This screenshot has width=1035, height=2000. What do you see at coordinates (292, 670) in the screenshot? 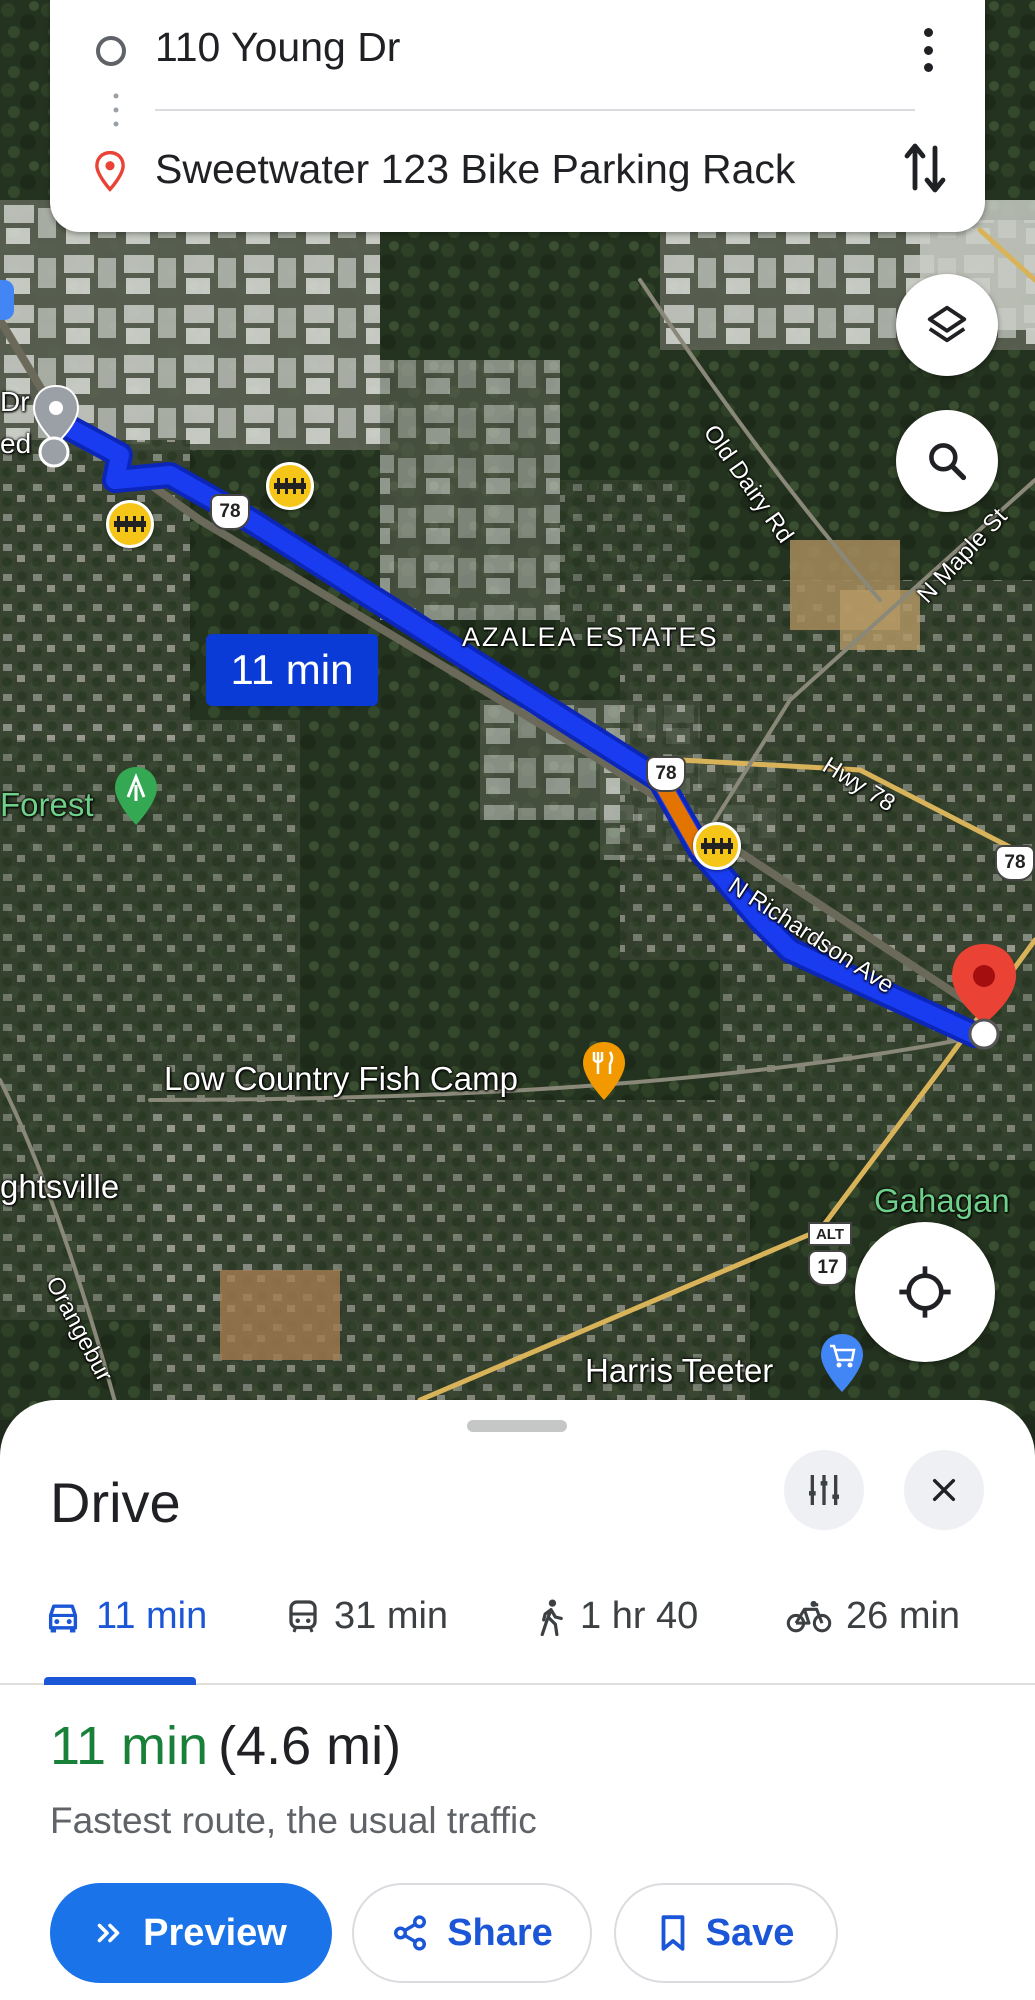
I see `route-time-badge: 11 min` at bounding box center [292, 670].